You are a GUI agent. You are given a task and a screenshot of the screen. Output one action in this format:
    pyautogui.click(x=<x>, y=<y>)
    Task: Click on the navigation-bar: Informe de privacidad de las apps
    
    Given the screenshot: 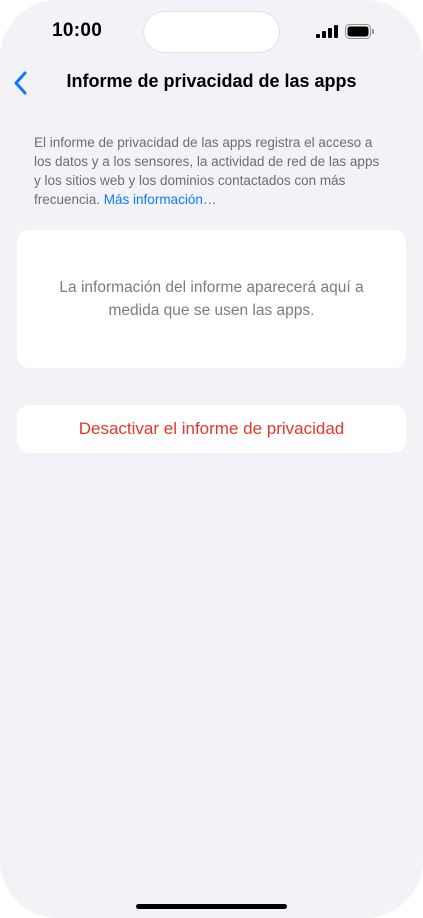 What is the action you would take?
    pyautogui.click(x=211, y=82)
    